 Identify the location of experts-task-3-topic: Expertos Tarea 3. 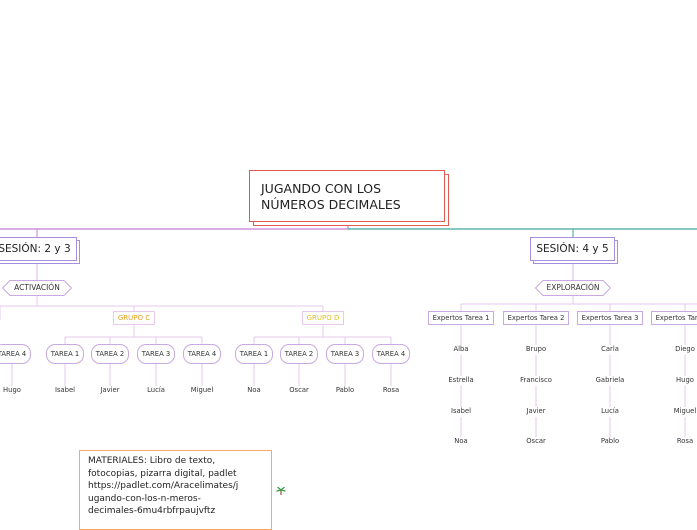
(610, 318).